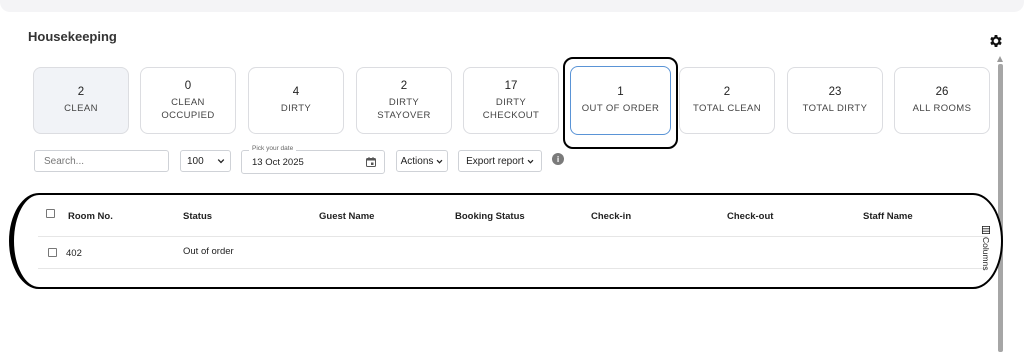  I want to click on columns-icon, so click(986, 230).